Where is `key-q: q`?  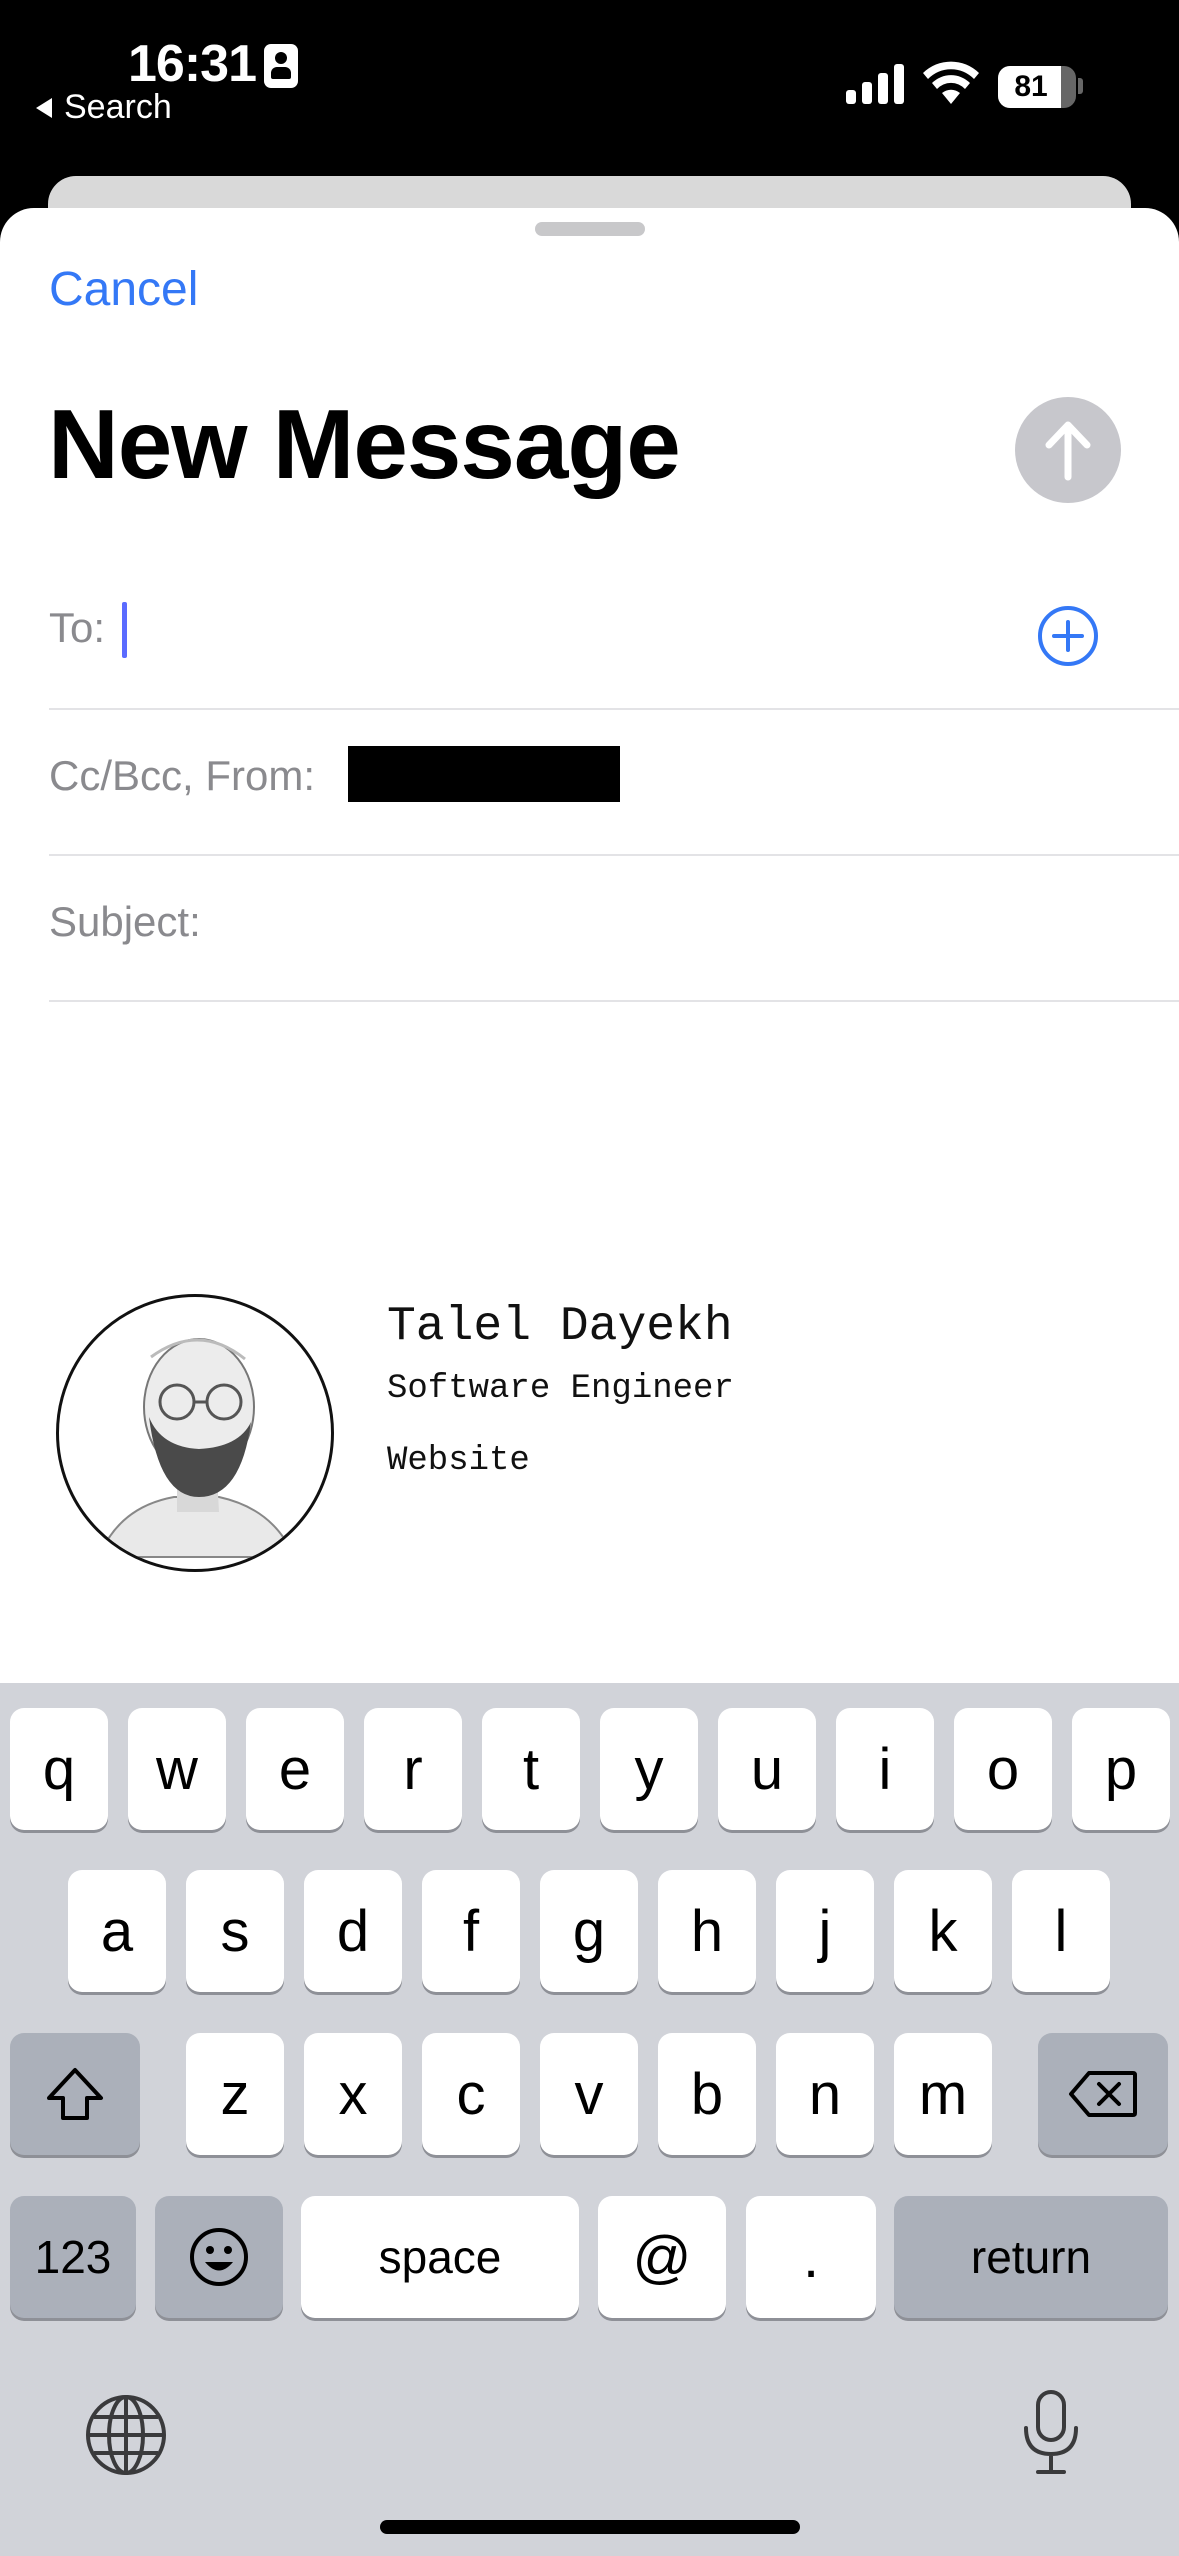 key-q: q is located at coordinates (59, 1769).